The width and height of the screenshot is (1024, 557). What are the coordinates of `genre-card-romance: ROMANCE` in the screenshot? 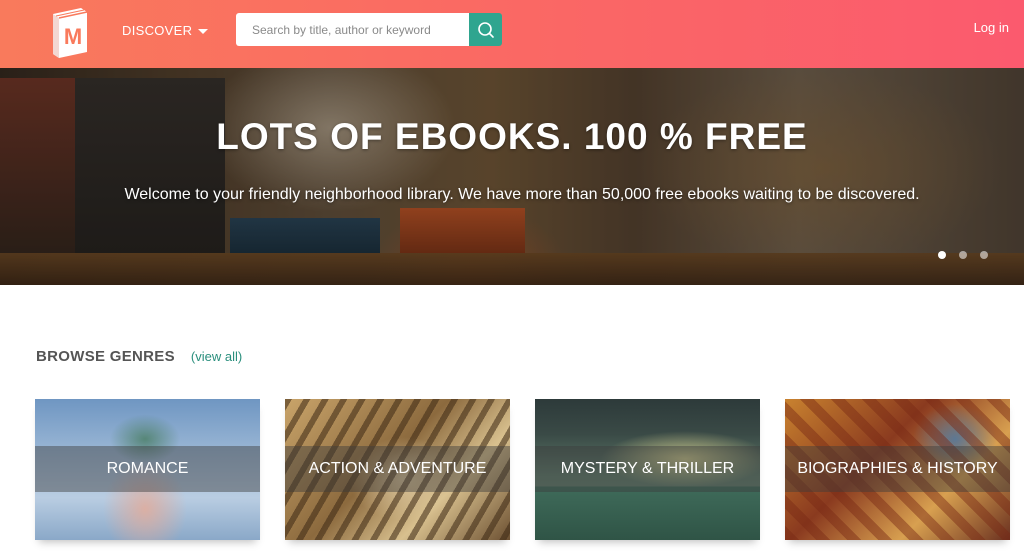 It's located at (147, 469).